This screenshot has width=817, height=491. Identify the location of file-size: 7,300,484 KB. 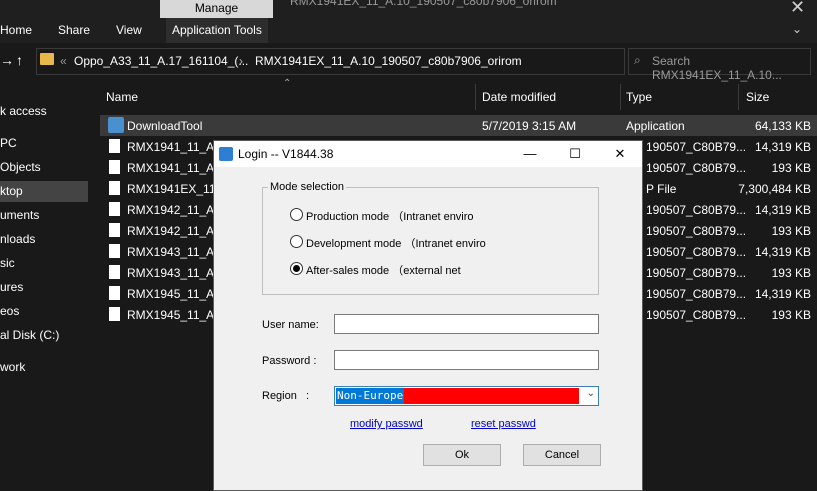
(774, 189).